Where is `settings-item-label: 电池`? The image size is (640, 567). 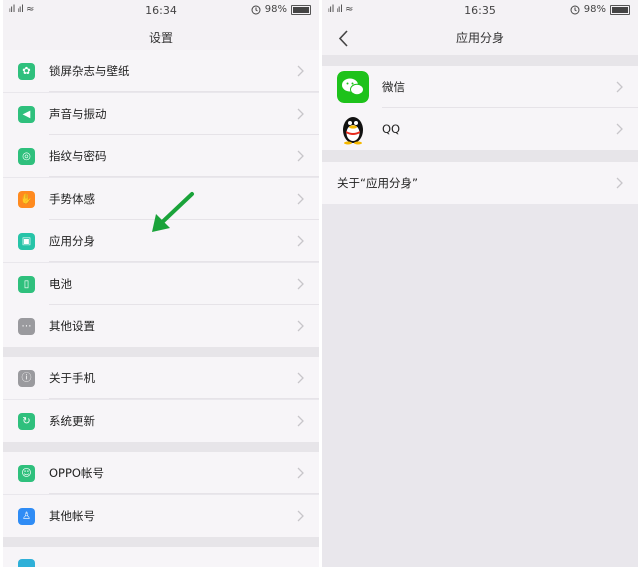
settings-item-label: 电池 is located at coordinates (60, 283).